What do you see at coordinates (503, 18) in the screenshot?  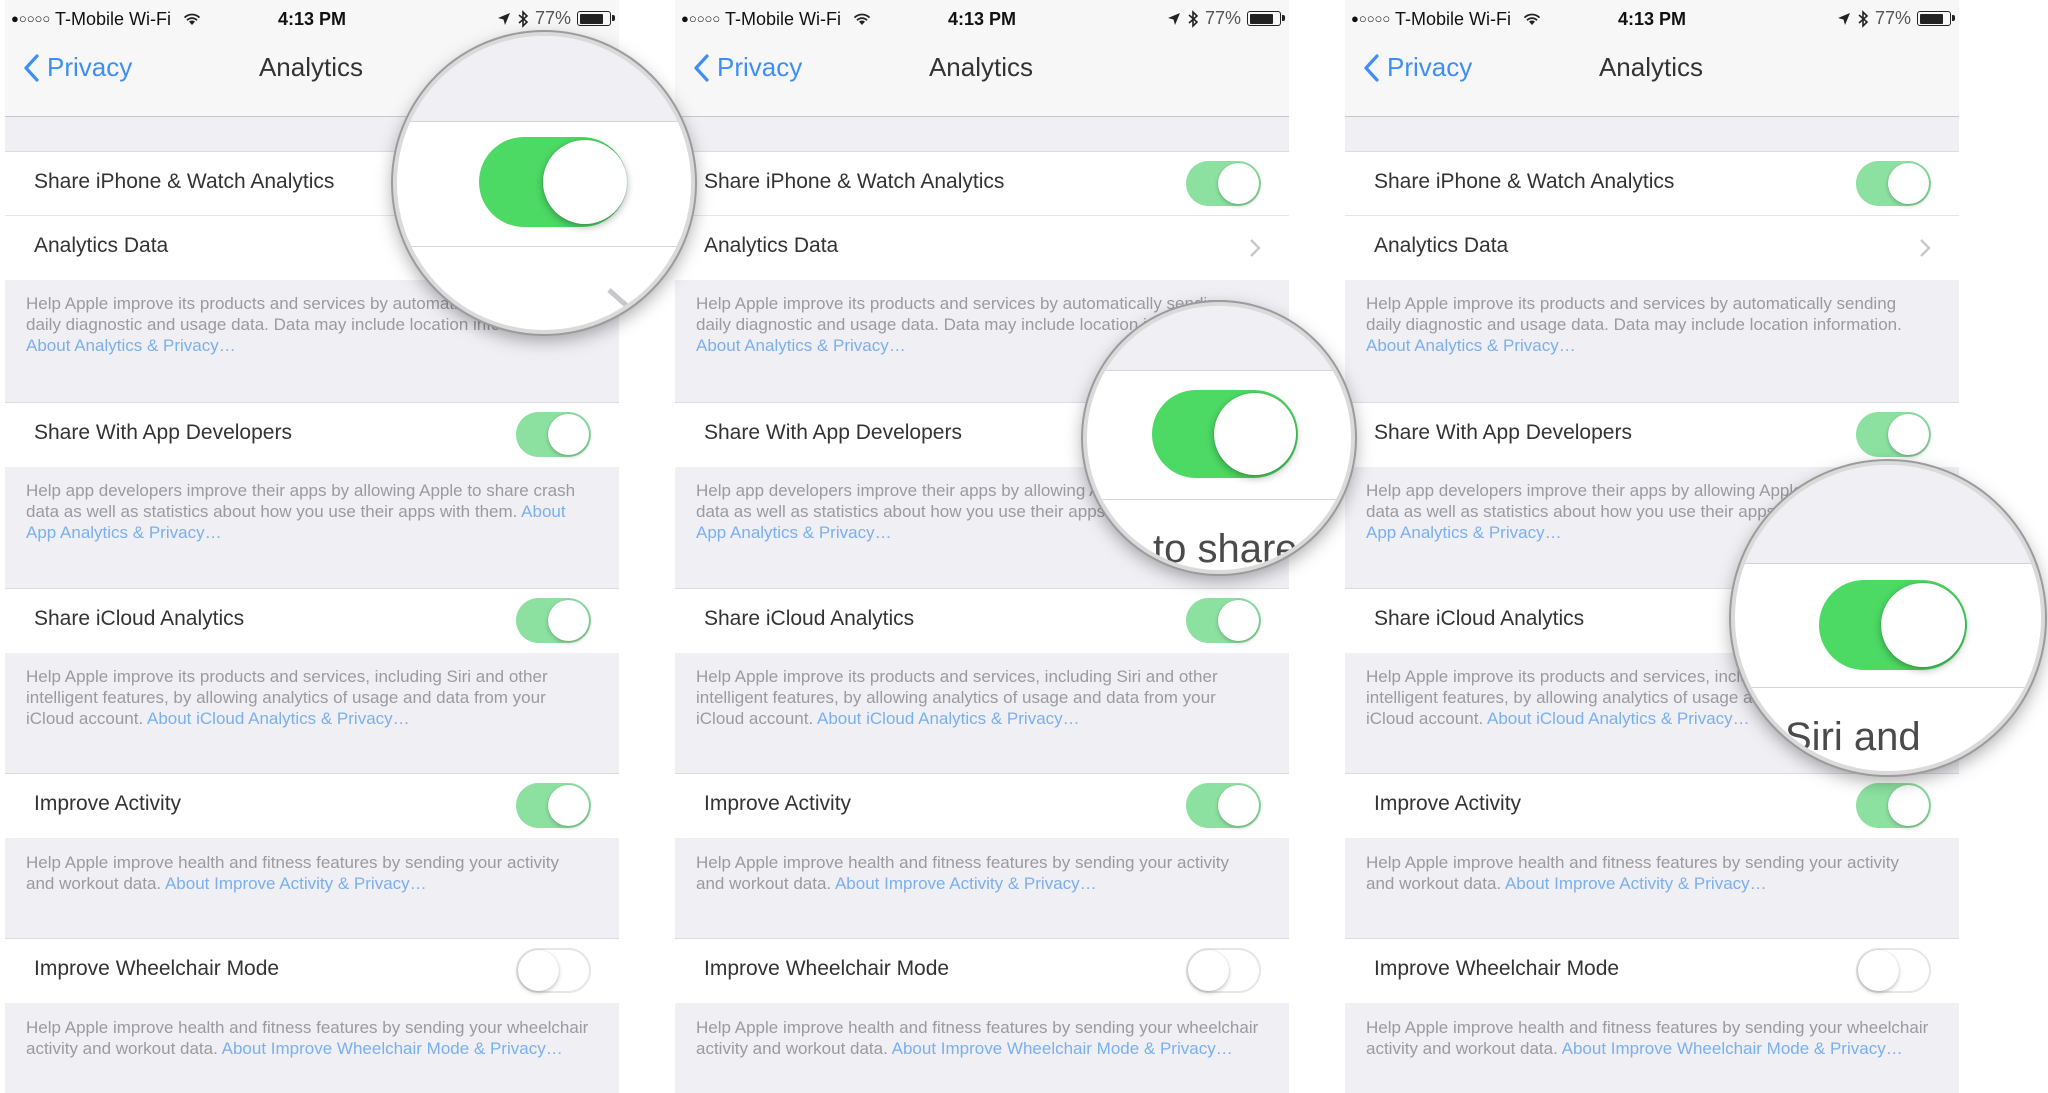 I see `location-arrow-icon` at bounding box center [503, 18].